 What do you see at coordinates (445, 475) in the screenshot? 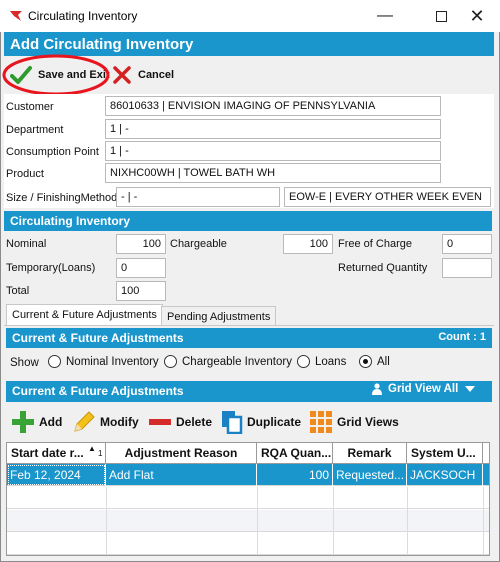
I see `cell-system-user: JACKSOCH` at bounding box center [445, 475].